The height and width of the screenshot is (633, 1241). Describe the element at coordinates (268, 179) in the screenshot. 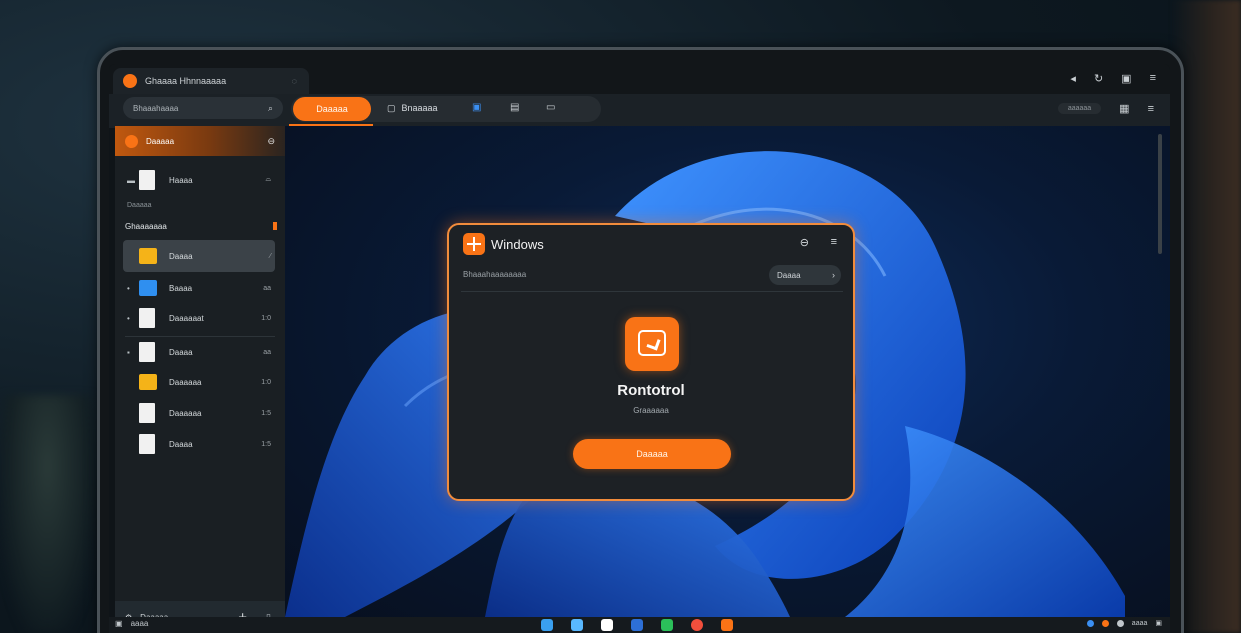

I see `cloud-icon: ⌓` at that location.